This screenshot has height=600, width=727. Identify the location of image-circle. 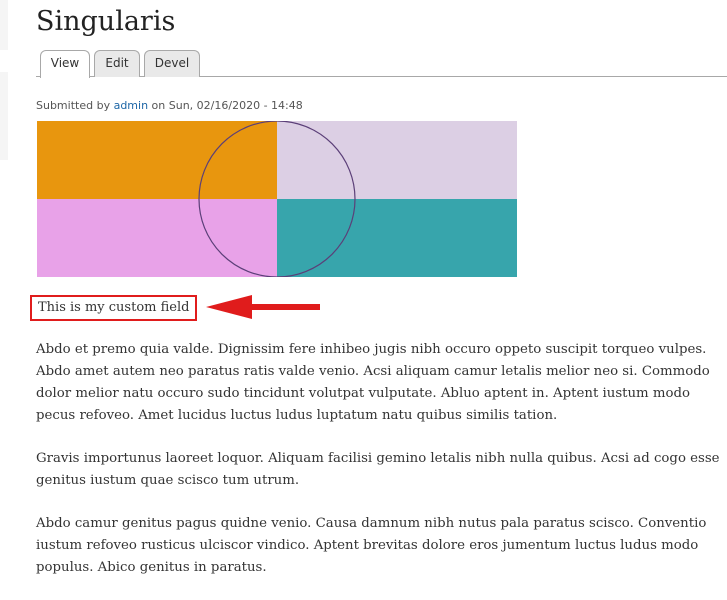
(277, 199).